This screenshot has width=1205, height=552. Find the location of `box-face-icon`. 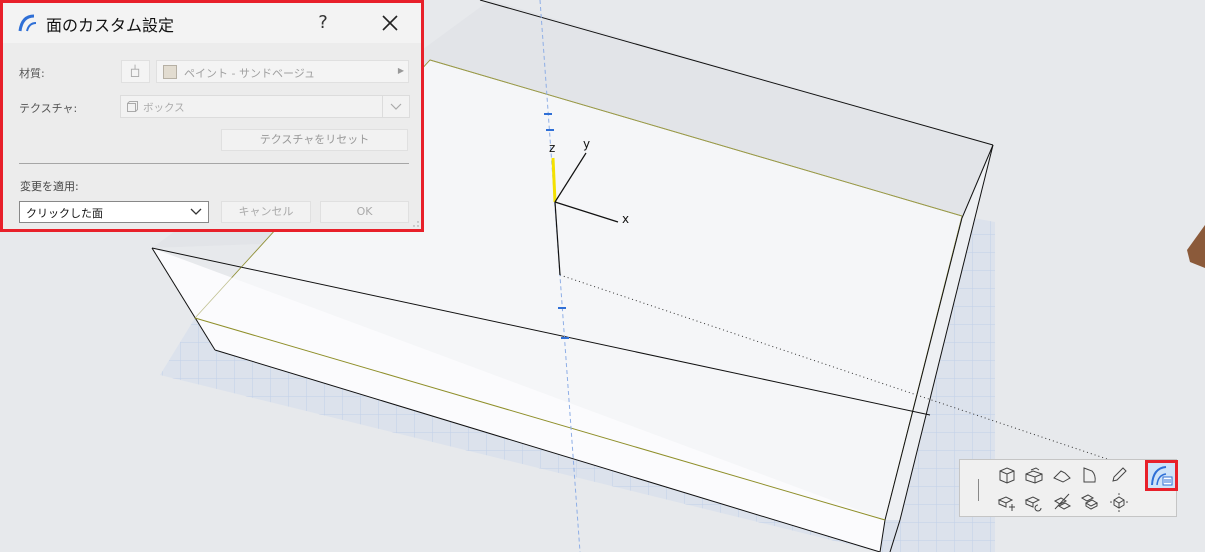

box-face-icon is located at coordinates (1007, 475).